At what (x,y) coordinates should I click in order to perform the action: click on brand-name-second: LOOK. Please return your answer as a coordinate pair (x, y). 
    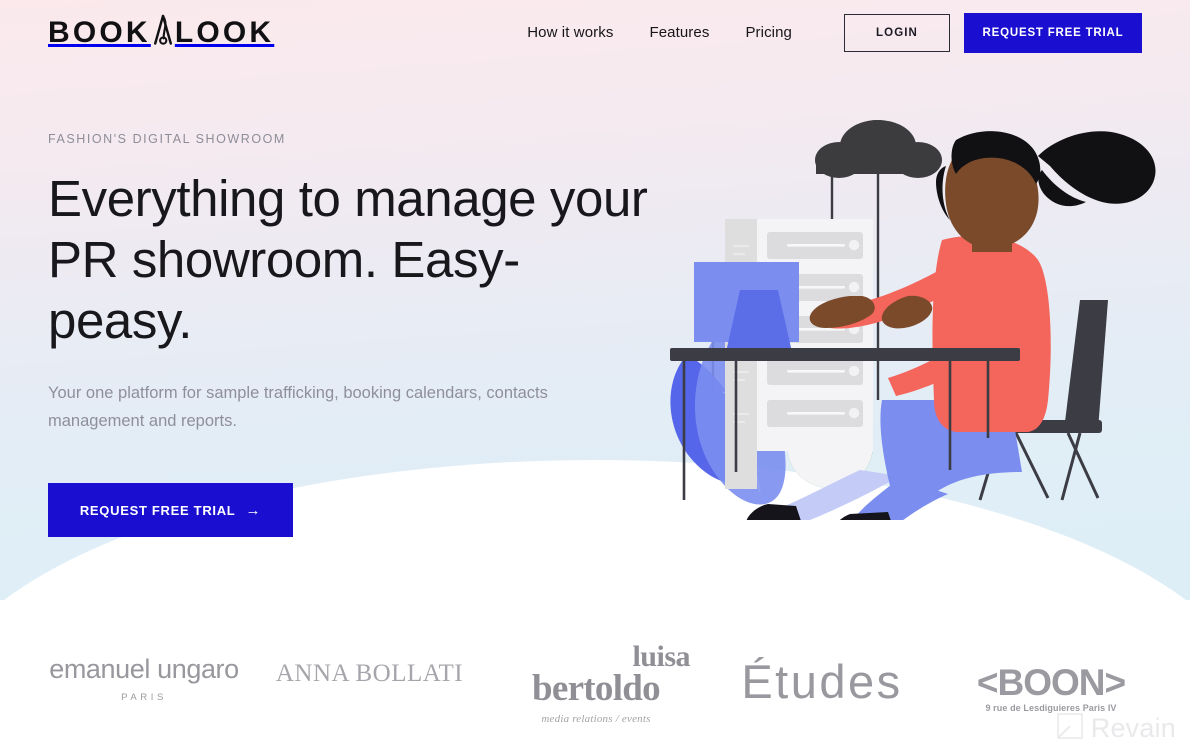
    Looking at the image, I should click on (224, 32).